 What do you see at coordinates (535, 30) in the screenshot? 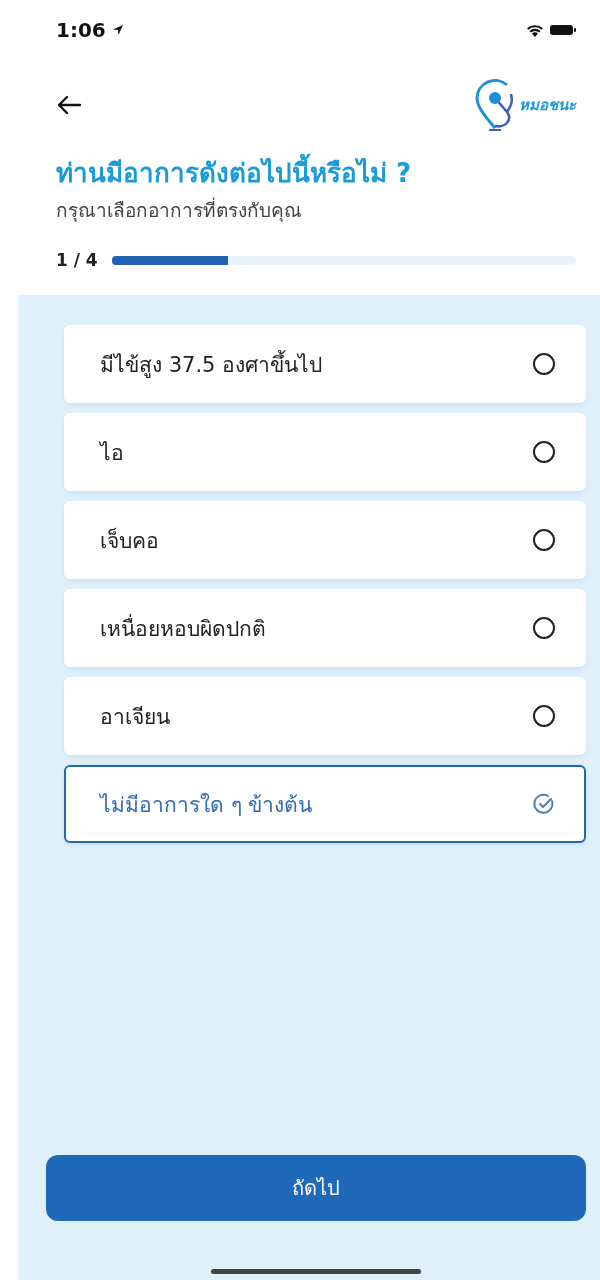
I see `wifi-icon` at bounding box center [535, 30].